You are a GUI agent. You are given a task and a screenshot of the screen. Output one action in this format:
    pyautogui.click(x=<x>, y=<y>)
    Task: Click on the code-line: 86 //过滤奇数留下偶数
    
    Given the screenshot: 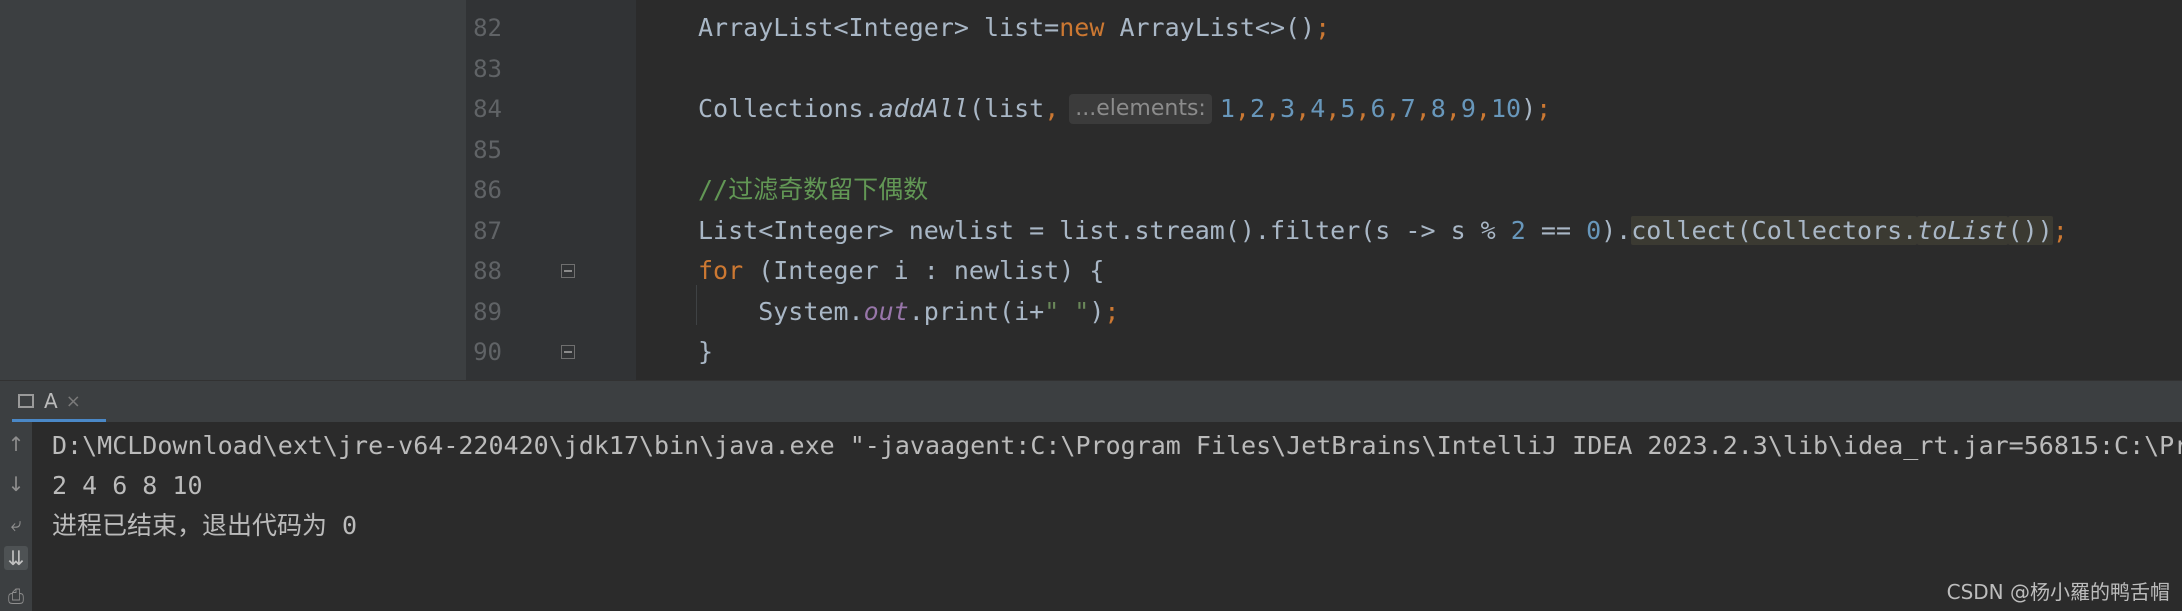 What is the action you would take?
    pyautogui.click(x=1091, y=190)
    